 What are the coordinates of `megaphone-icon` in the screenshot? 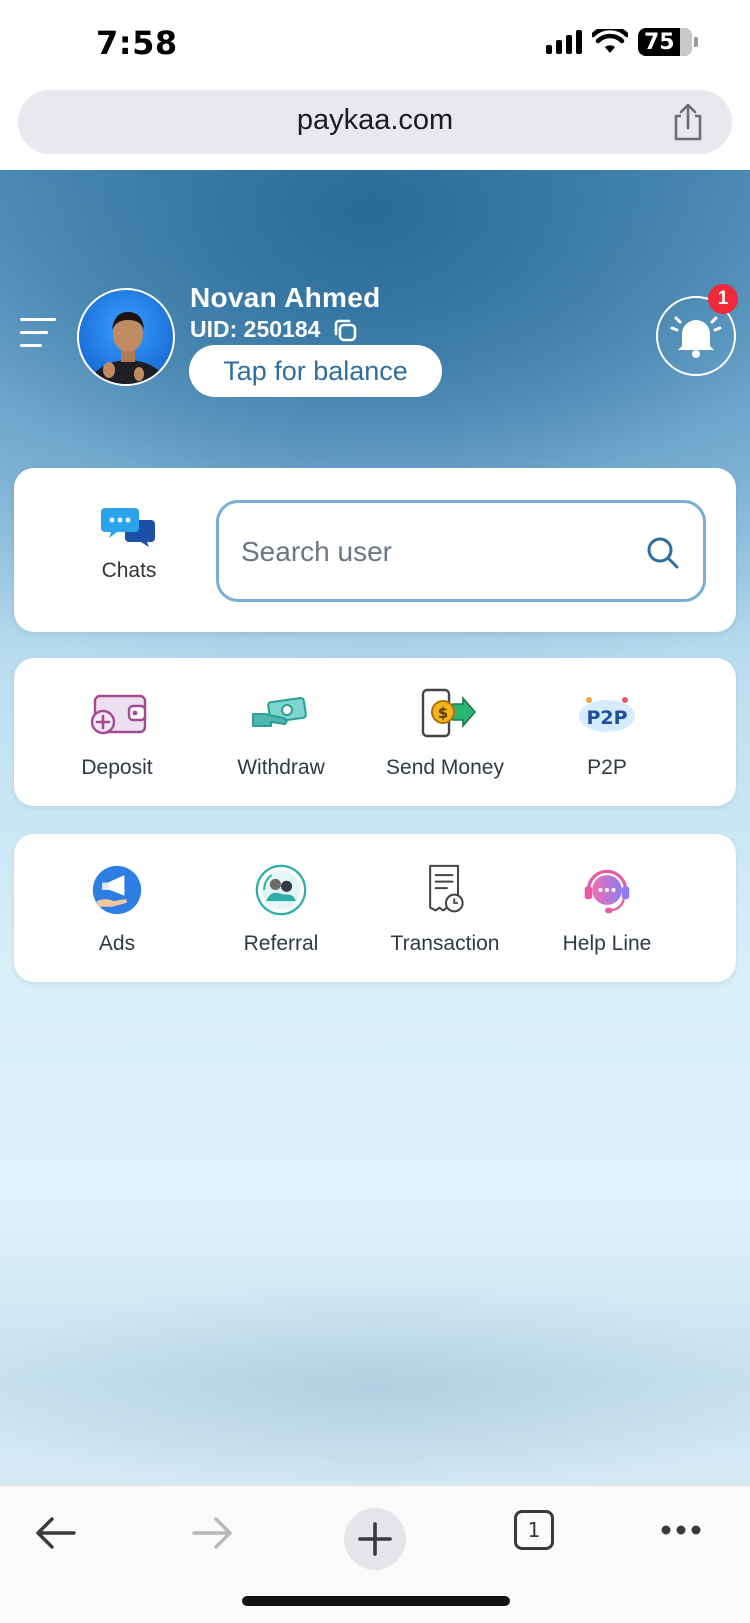 It's located at (117, 890).